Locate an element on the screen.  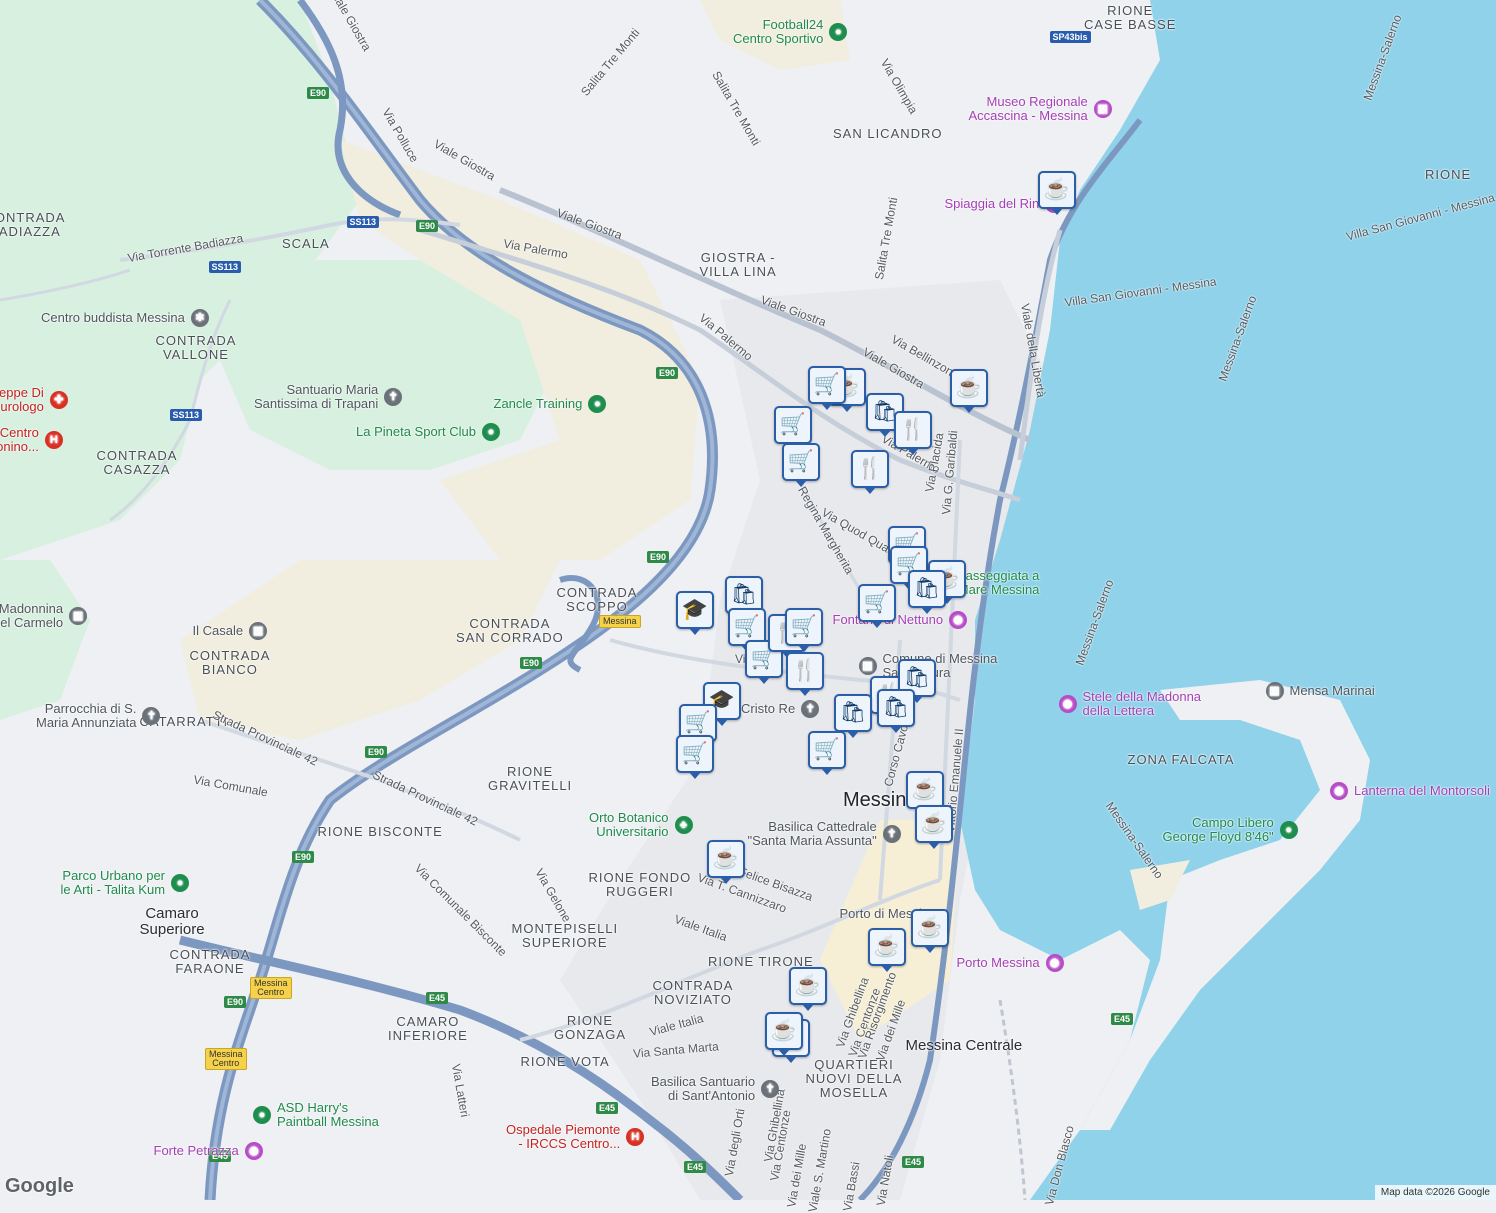
poi-label: Cristo Re is located at coordinates (768, 708).